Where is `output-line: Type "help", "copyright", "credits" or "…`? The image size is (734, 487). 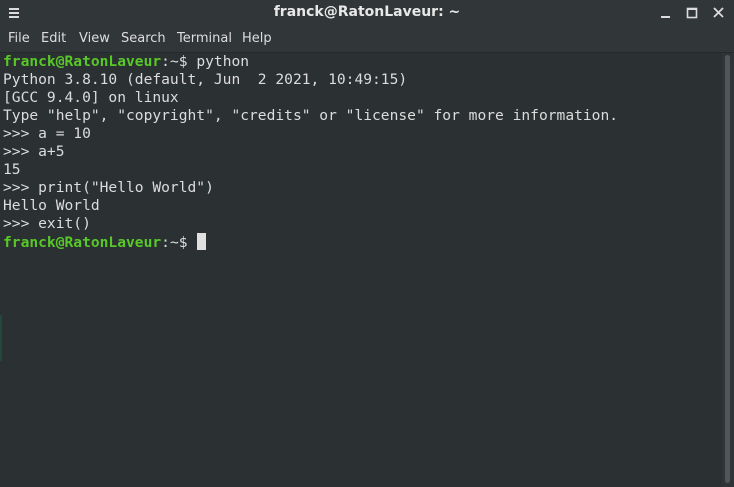
output-line: Type "help", "copyright", "credits" or "… is located at coordinates (311, 115).